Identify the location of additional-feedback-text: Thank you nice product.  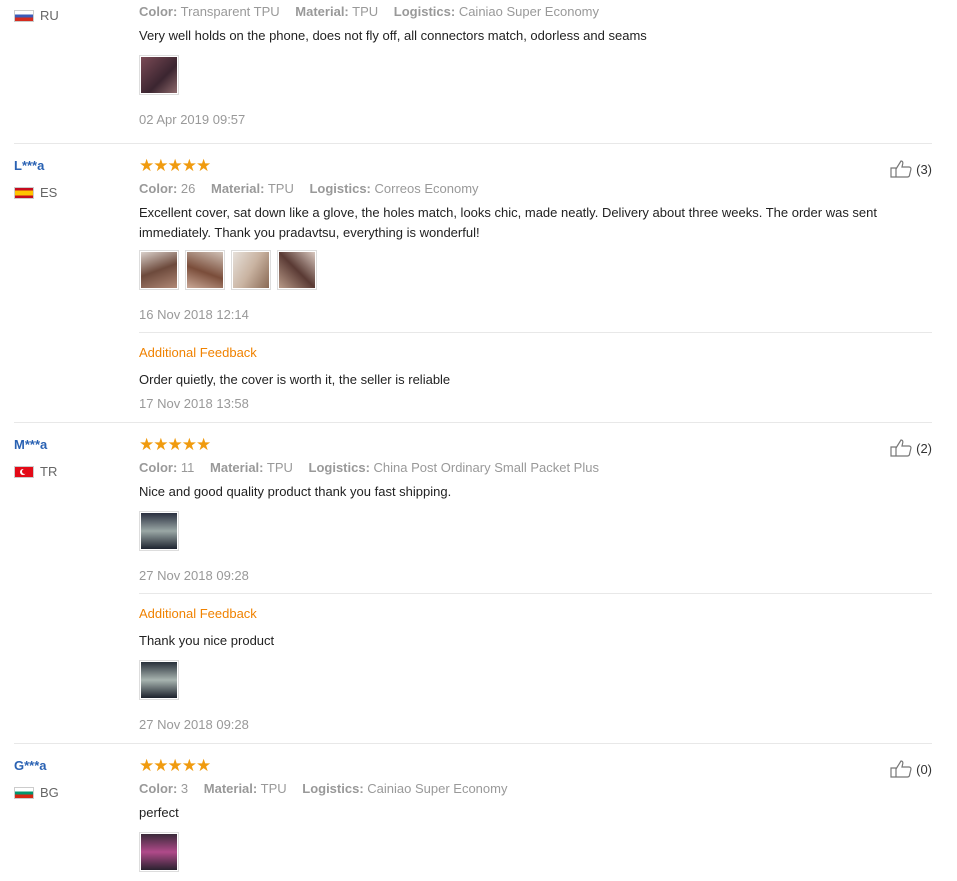
(207, 640).